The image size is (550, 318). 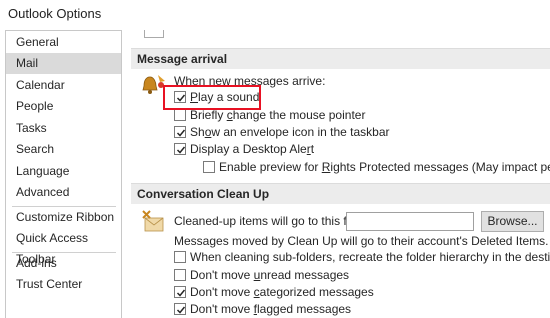 I want to click on nav-item-customize-ribbon: Customize Ribbon, so click(x=63, y=217).